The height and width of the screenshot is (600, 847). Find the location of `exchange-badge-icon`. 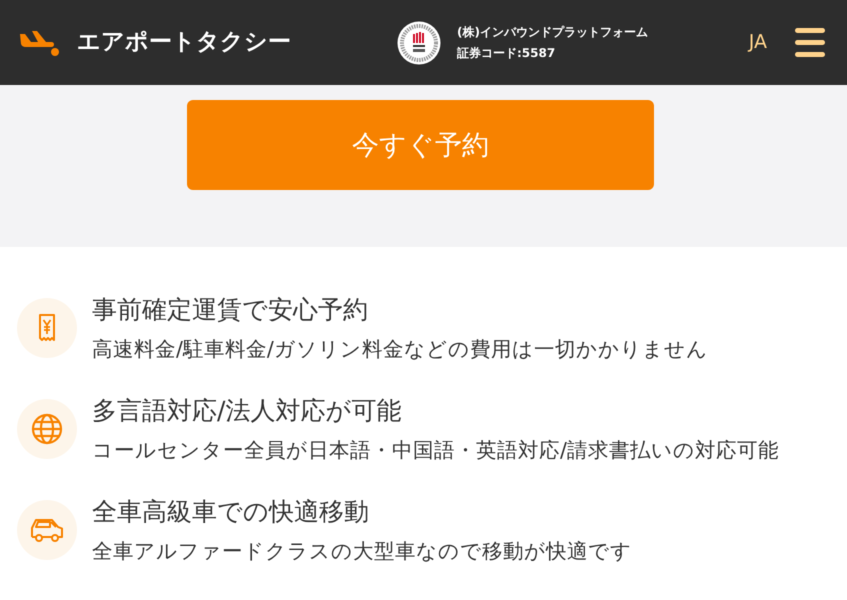

exchange-badge-icon is located at coordinates (419, 42).